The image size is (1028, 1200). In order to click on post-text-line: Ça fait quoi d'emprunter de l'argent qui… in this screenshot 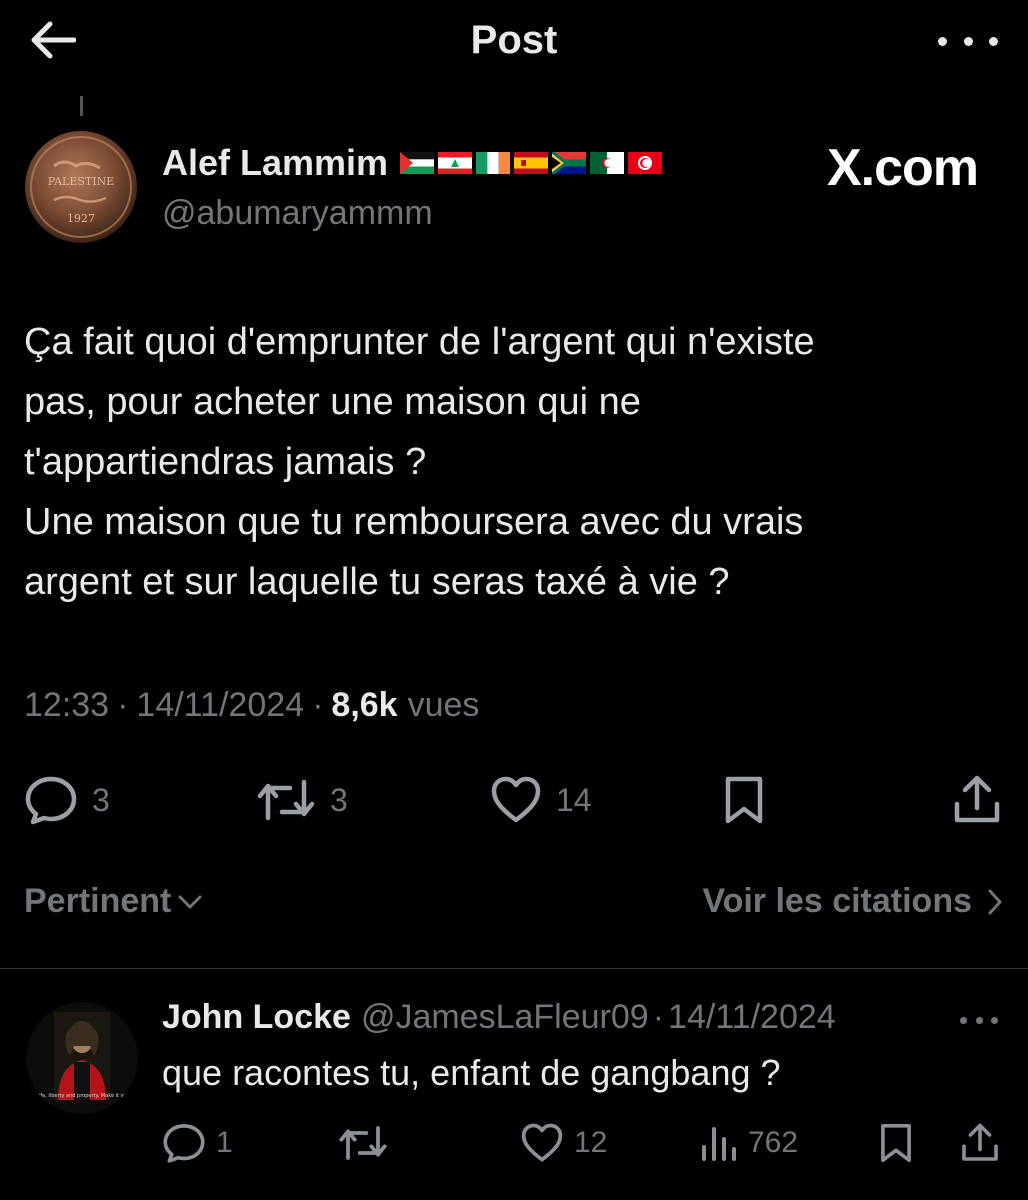, I will do `click(419, 342)`.